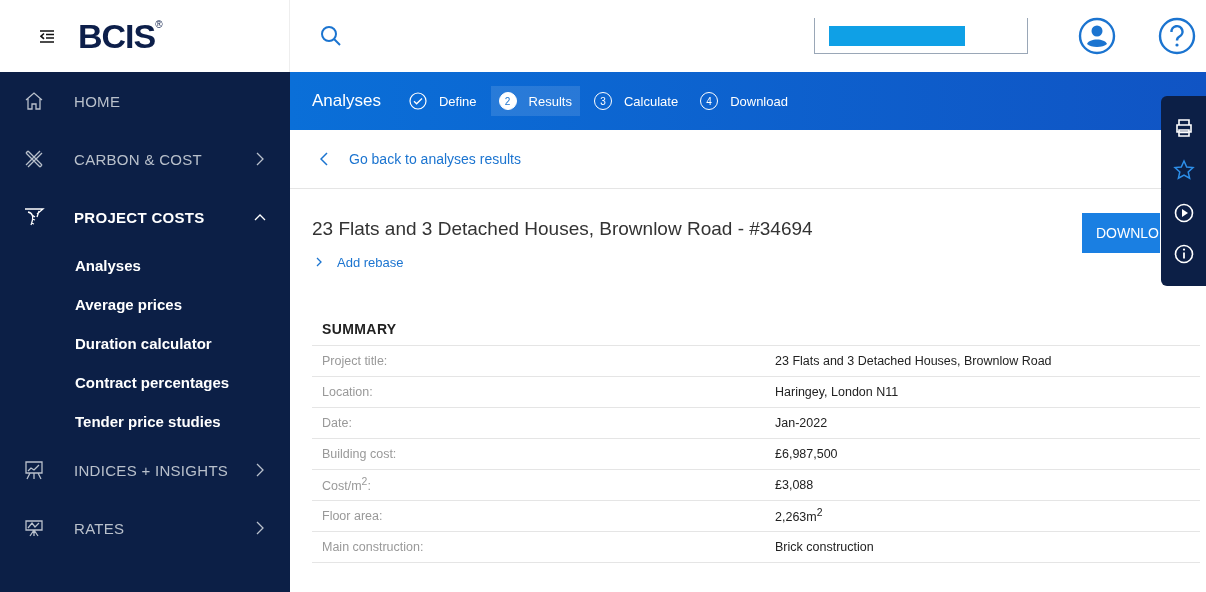 The width and height of the screenshot is (1206, 592). Describe the element at coordinates (799, 516) in the screenshot. I see `field-value: 2,263m$^{2}$` at that location.